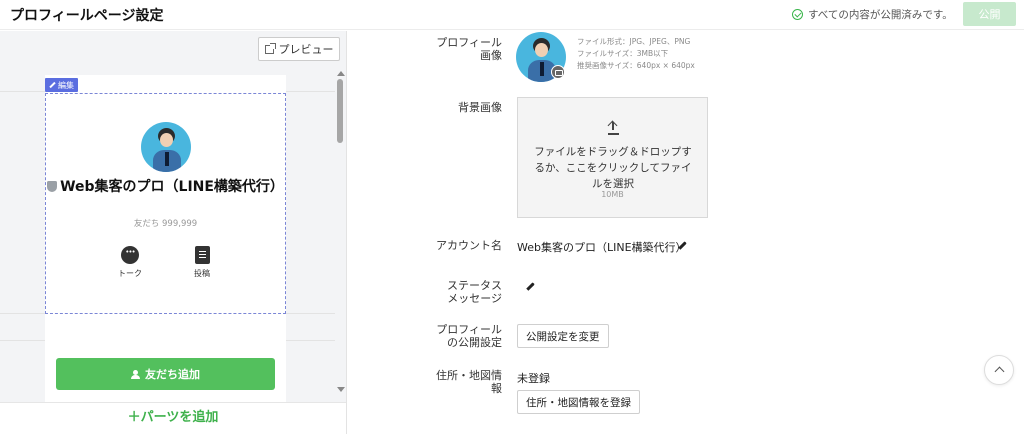 The width and height of the screenshot is (1024, 434). What do you see at coordinates (340, 111) in the screenshot?
I see `scroll-thumb` at bounding box center [340, 111].